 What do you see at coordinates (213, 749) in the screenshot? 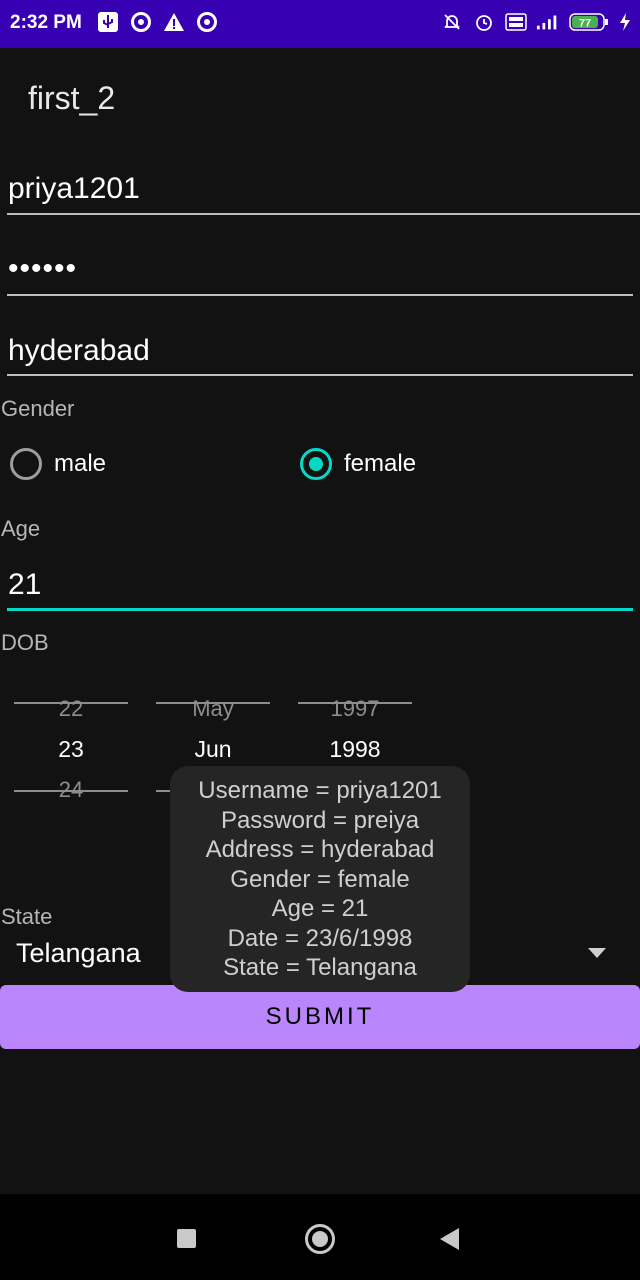
I see `month-selected: Jun` at bounding box center [213, 749].